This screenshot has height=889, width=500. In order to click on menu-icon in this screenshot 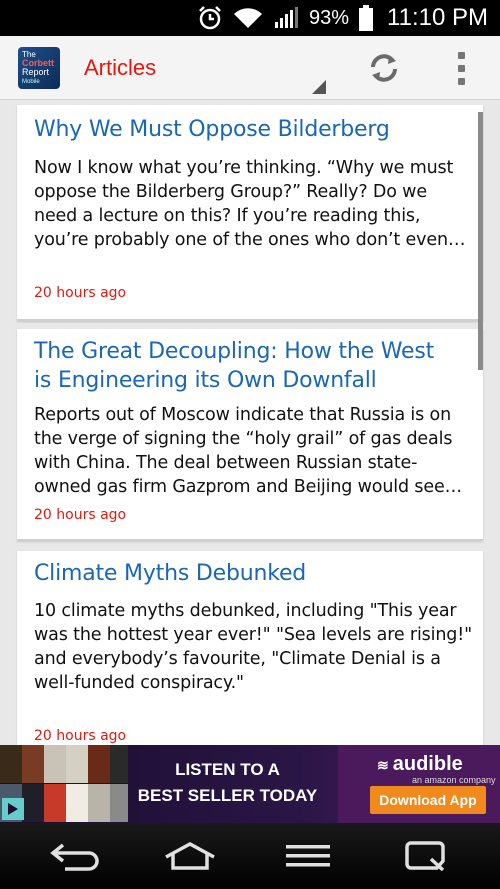, I will do `click(308, 856)`.